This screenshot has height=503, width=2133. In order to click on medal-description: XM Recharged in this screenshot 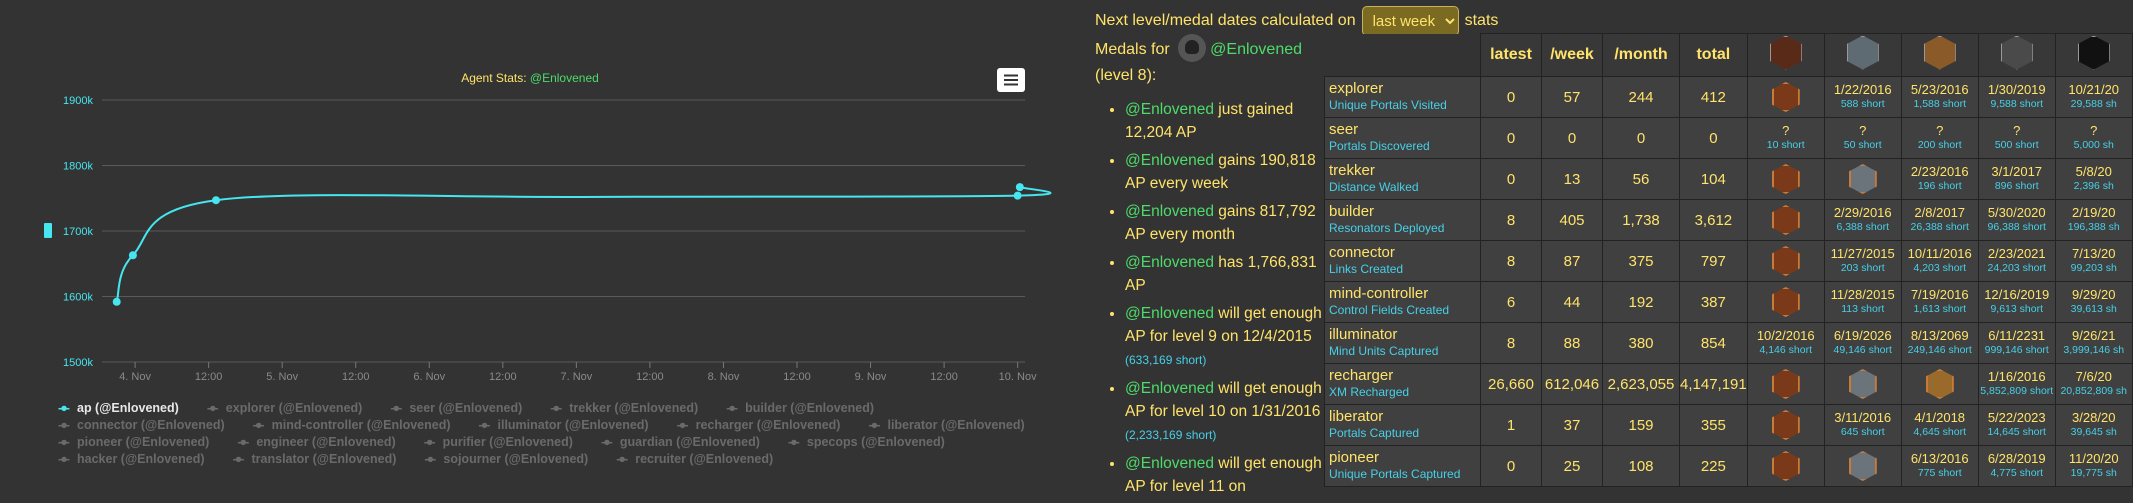, I will do `click(1369, 392)`.